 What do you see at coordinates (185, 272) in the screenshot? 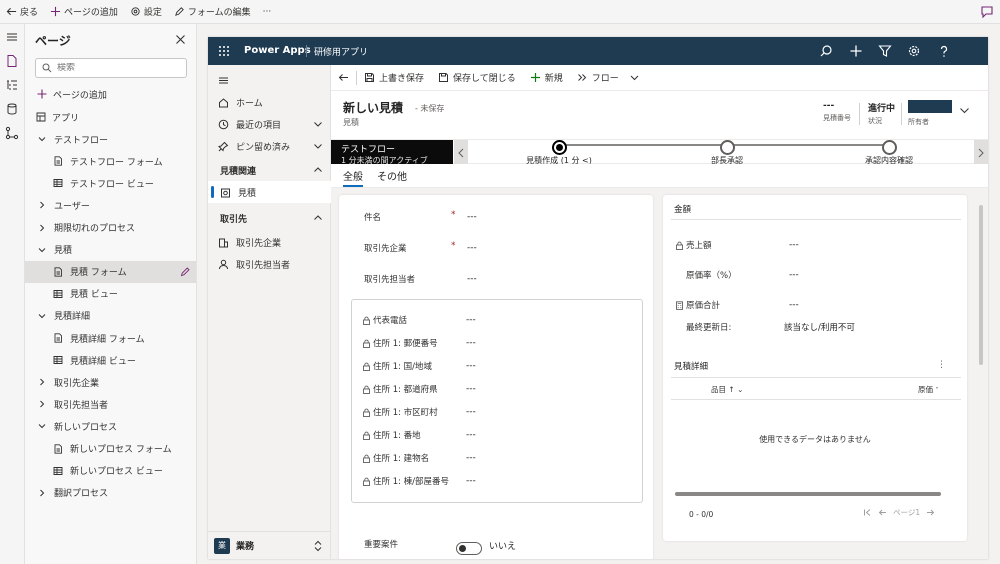
I see `pencil-icon` at bounding box center [185, 272].